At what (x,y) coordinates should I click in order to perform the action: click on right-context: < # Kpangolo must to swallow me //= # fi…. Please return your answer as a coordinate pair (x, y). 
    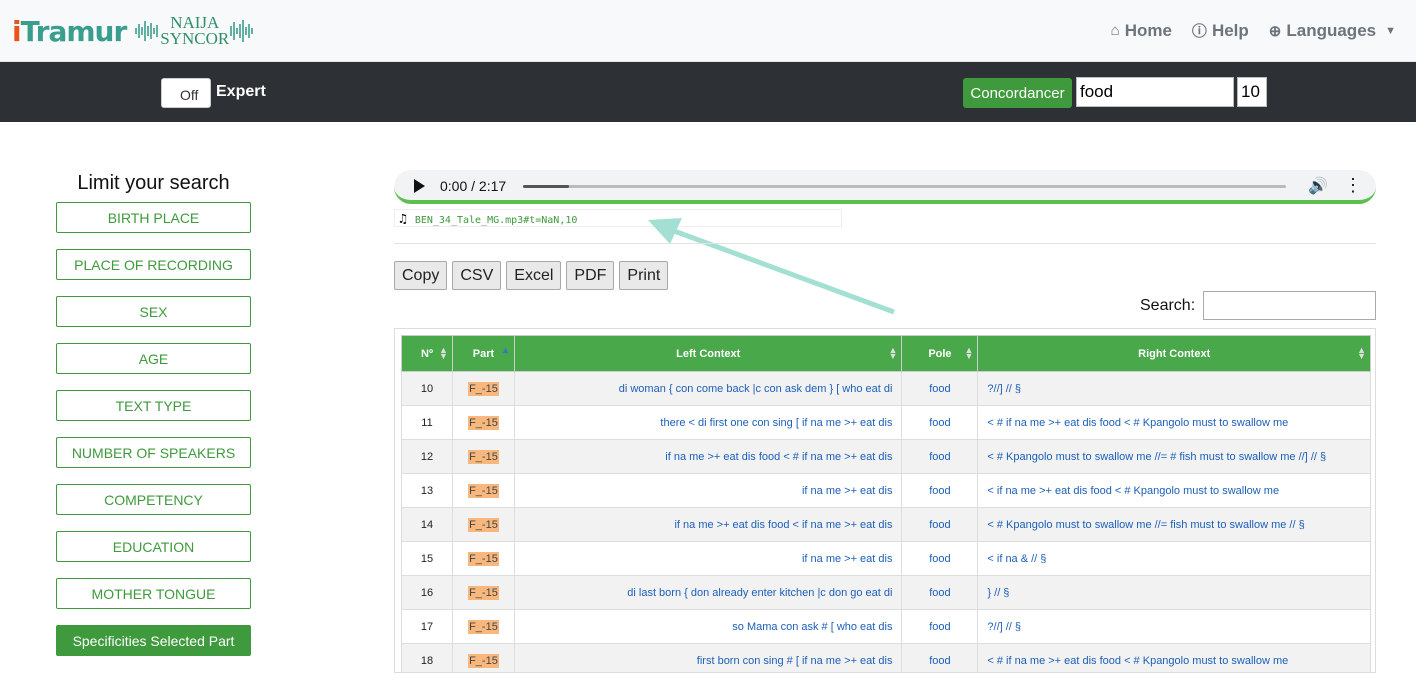
    Looking at the image, I should click on (1174, 457).